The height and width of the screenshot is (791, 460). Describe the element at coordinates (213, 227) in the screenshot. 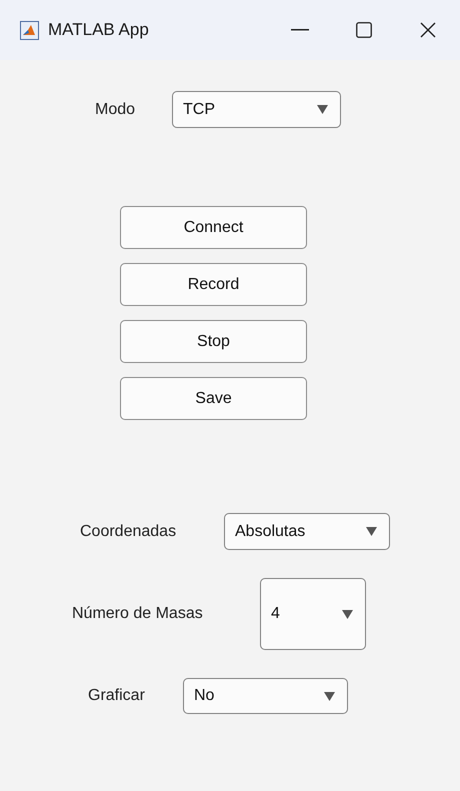

I see `action-button: Connect` at that location.